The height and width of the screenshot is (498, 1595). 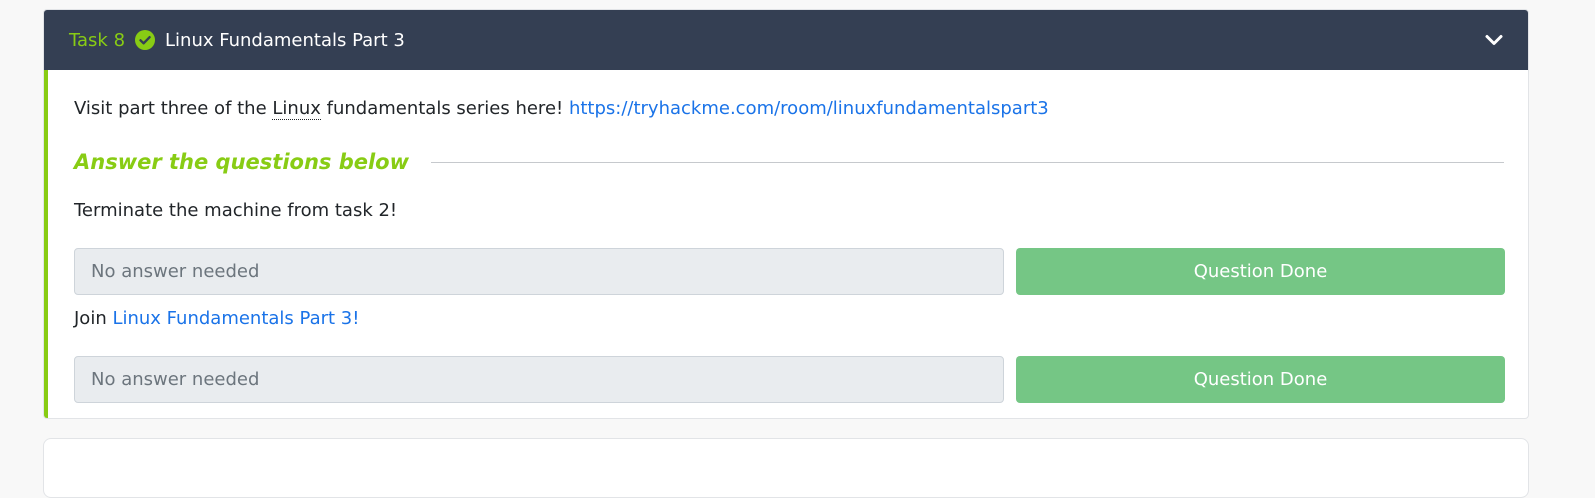 I want to click on question-2-prefix: Join, so click(x=93, y=318).